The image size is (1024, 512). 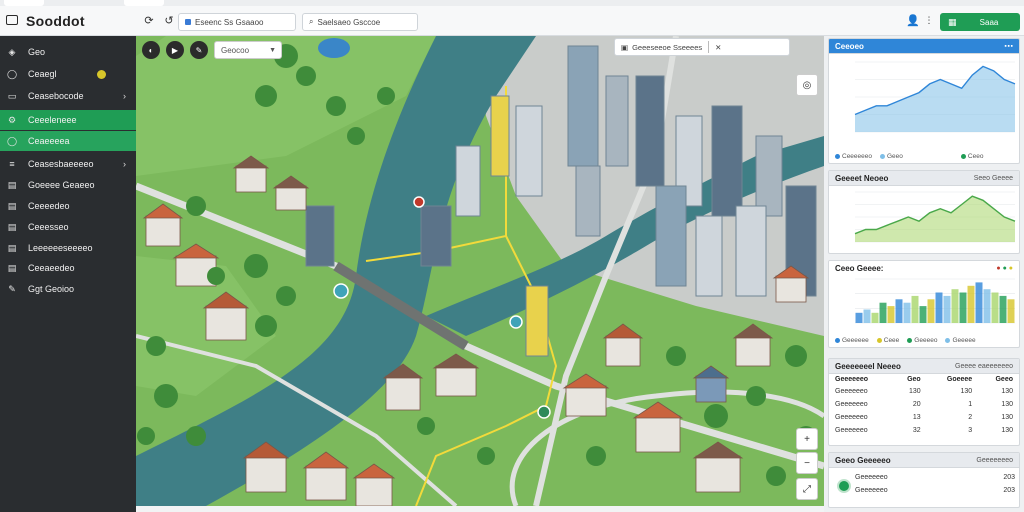 I want to click on sidebar-item: ◯ Ceaeeeea, so click(x=68, y=141).